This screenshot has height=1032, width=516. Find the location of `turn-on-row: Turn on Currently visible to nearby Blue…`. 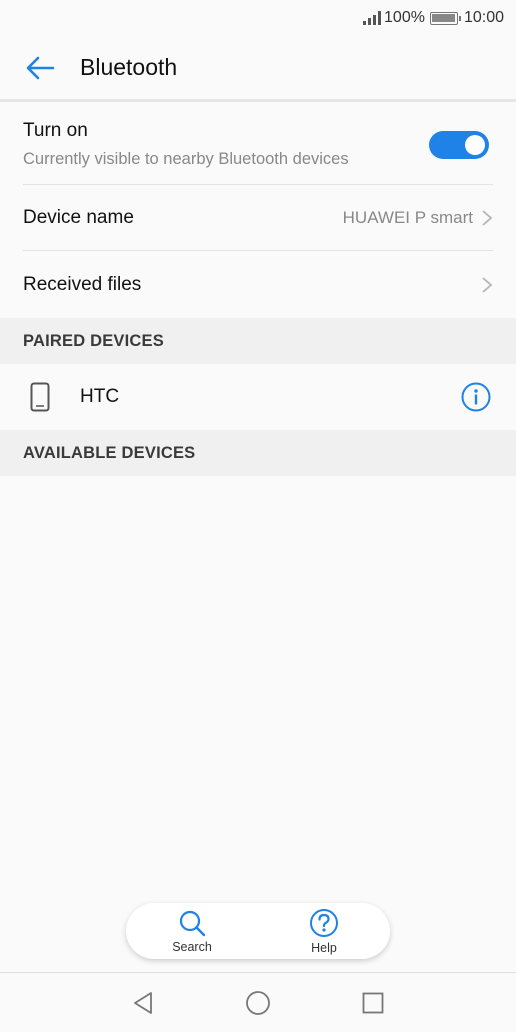

turn-on-row: Turn on Currently visible to nearby Blue… is located at coordinates (258, 145).